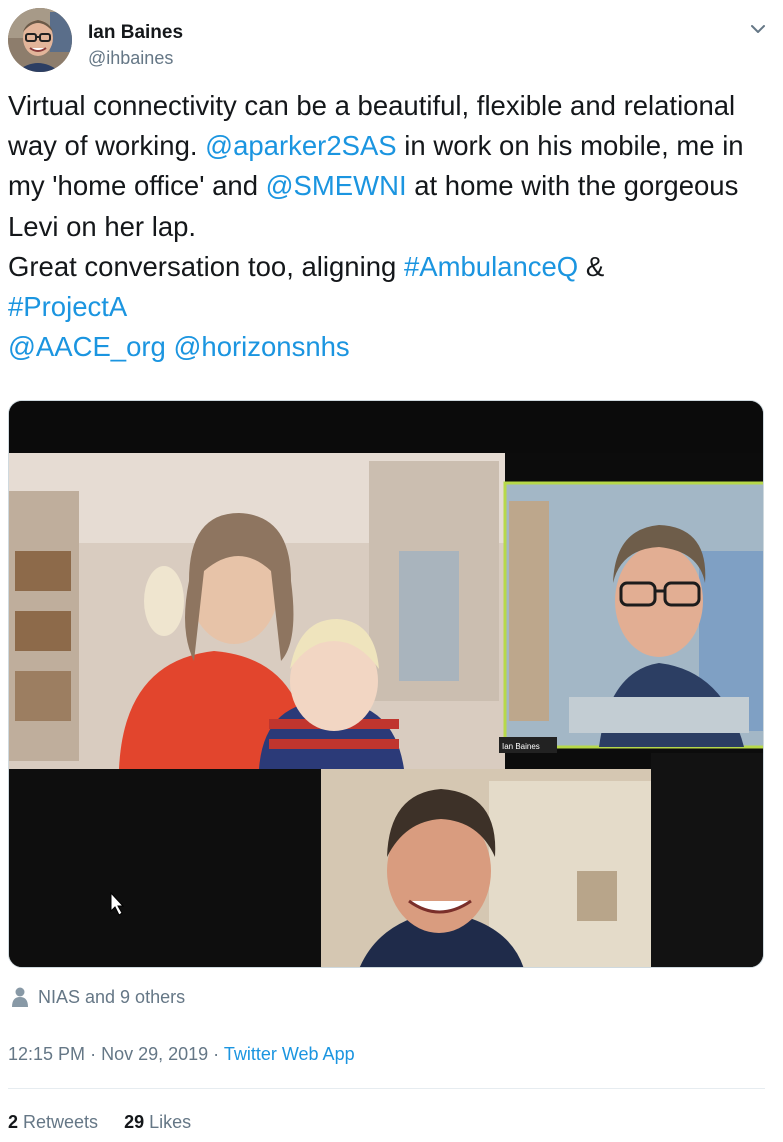  I want to click on tweet-source-link: Twitter Web App, so click(289, 1054).